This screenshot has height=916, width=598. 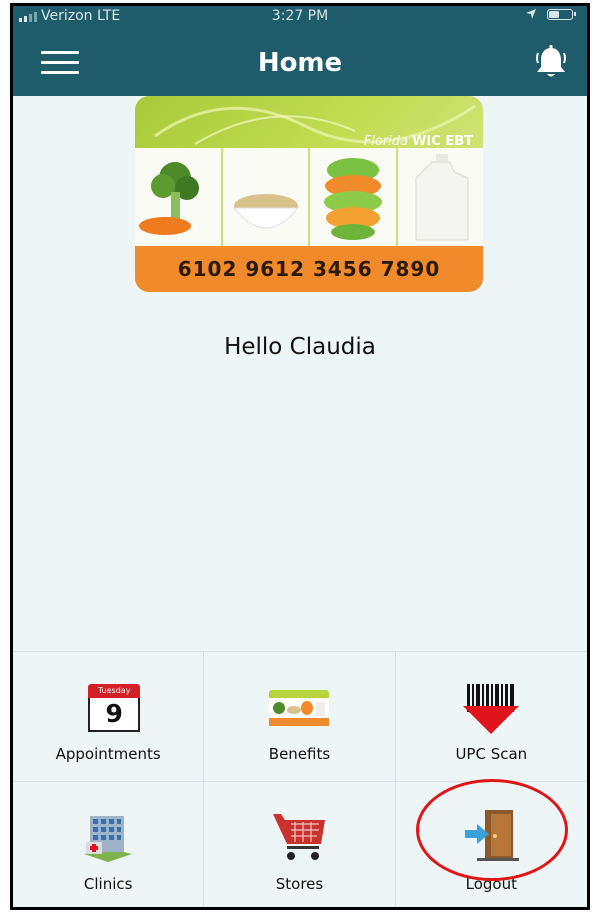 I want to click on battery-icon, so click(x=561, y=14).